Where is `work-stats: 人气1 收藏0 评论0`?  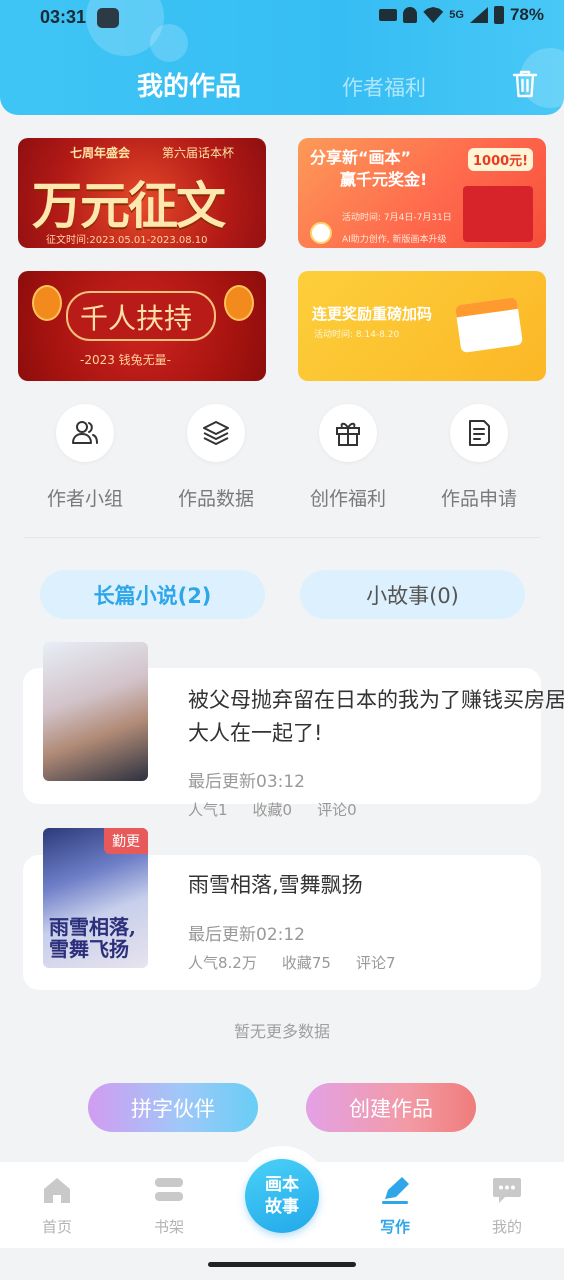 work-stats: 人气1 收藏0 评论0 is located at coordinates (272, 809).